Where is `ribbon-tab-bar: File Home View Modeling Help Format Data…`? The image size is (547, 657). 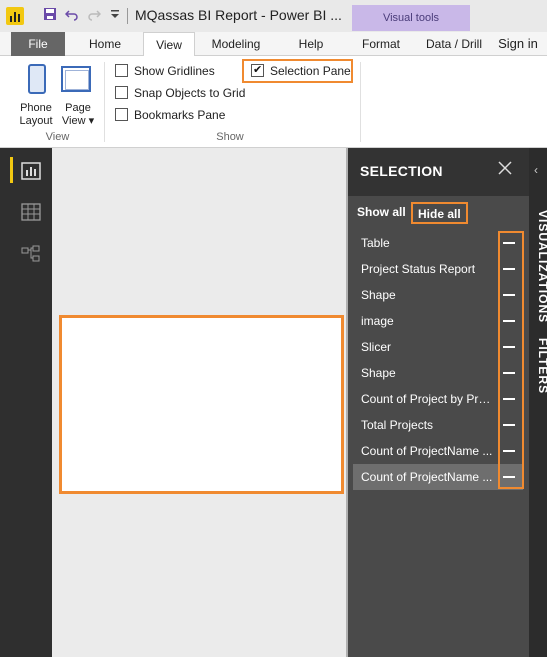
ribbon-tab-bar: File Home View Modeling Help Format Data… is located at coordinates (273, 44).